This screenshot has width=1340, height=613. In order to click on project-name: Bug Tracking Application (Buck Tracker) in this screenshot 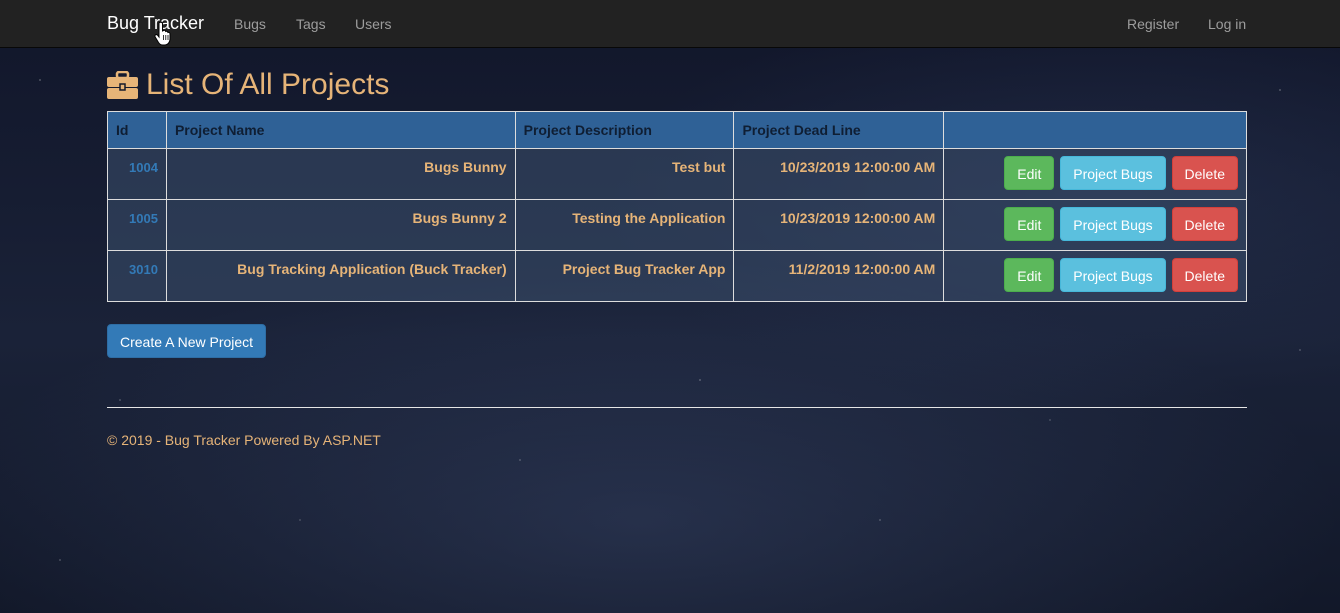, I will do `click(340, 276)`.